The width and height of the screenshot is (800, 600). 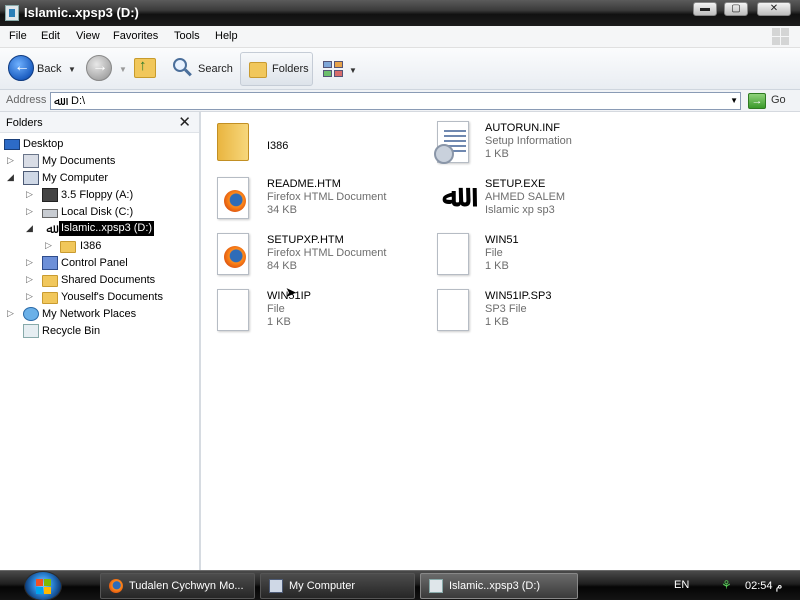 I want to click on file-item-i386: I386, so click(x=314, y=144).